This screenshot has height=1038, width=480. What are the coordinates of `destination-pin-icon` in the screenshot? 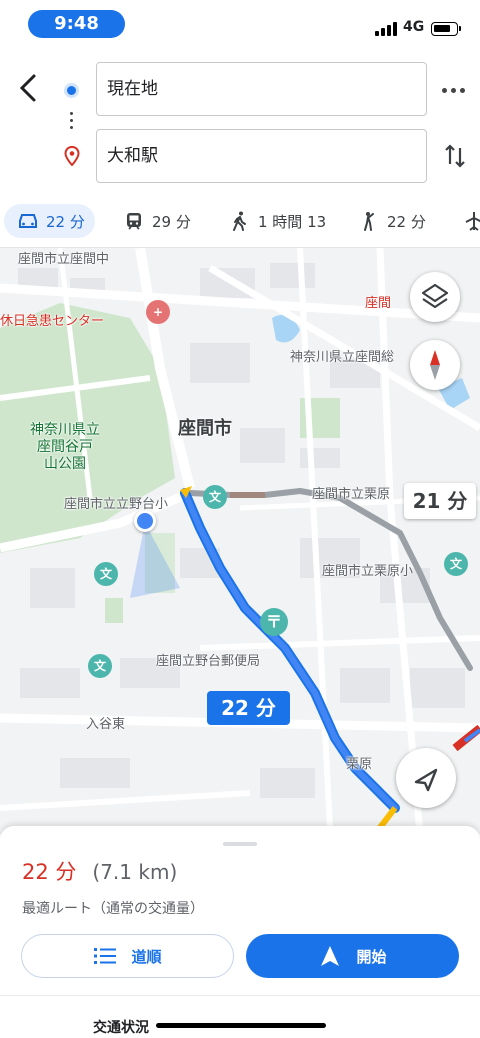 It's located at (72, 156).